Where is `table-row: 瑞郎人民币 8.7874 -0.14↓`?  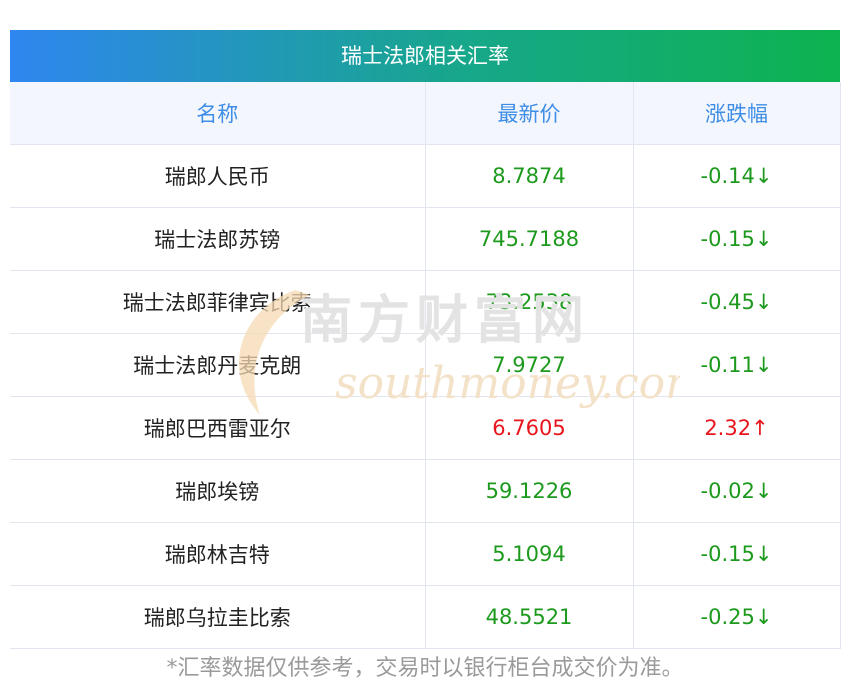 table-row: 瑞郎人民币 8.7874 -0.14↓ is located at coordinates (425, 176).